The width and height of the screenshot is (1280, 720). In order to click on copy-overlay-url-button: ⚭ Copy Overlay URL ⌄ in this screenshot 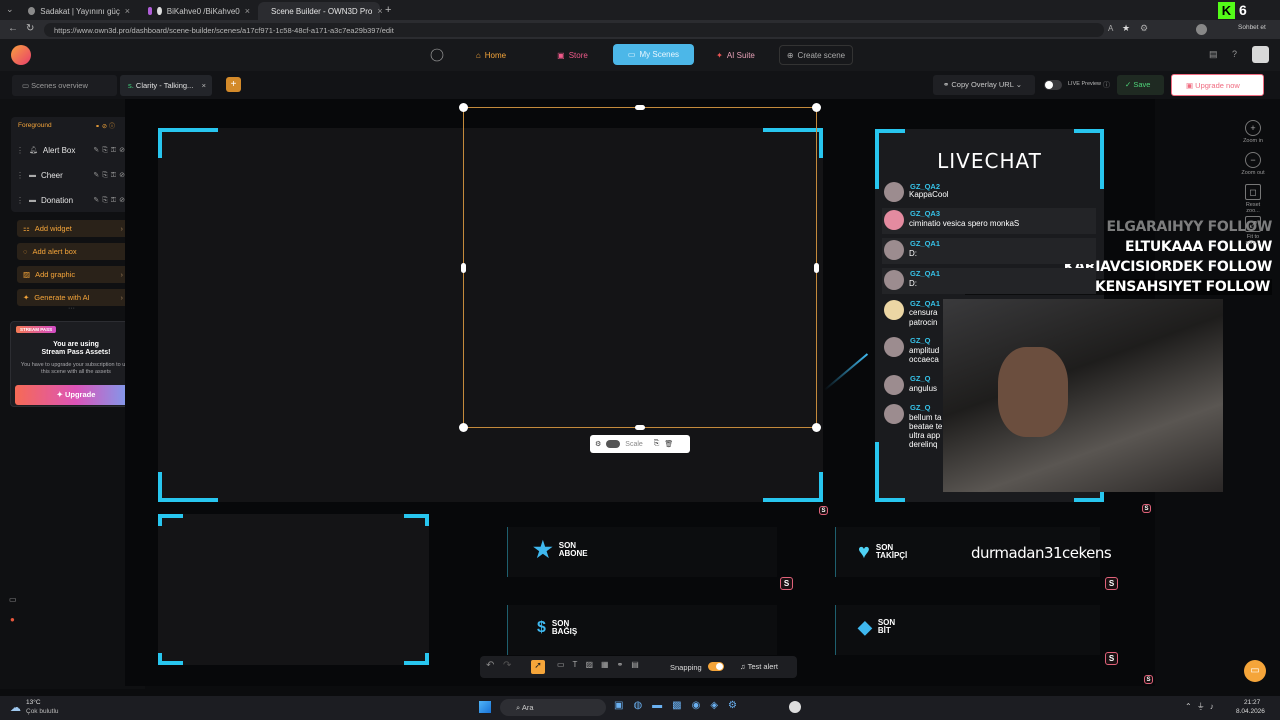, I will do `click(984, 85)`.